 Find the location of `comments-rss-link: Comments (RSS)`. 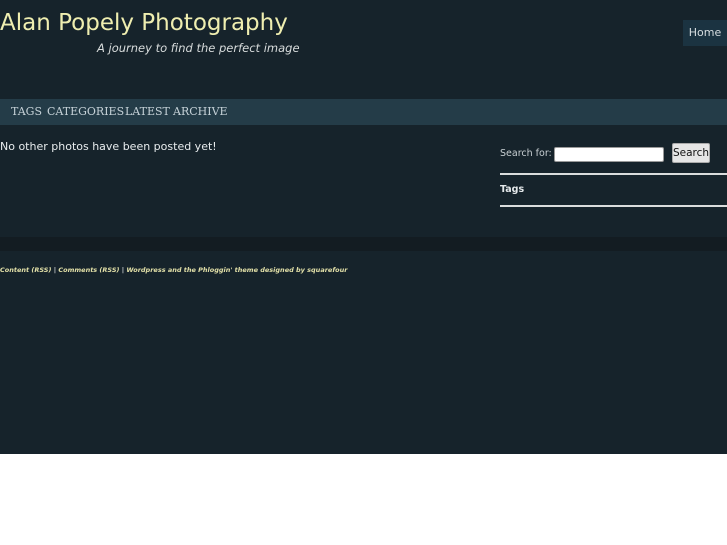

comments-rss-link: Comments (RSS) is located at coordinates (88, 270).